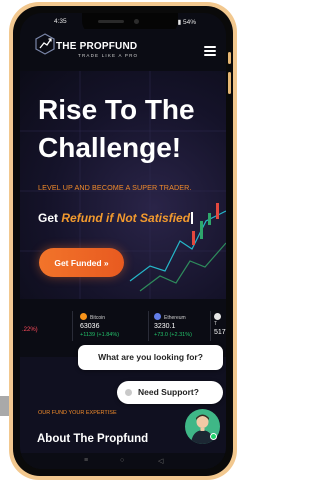 This screenshot has height=483, width=320. What do you see at coordinates (157, 316) in the screenshot?
I see `ethereum-icon` at bounding box center [157, 316].